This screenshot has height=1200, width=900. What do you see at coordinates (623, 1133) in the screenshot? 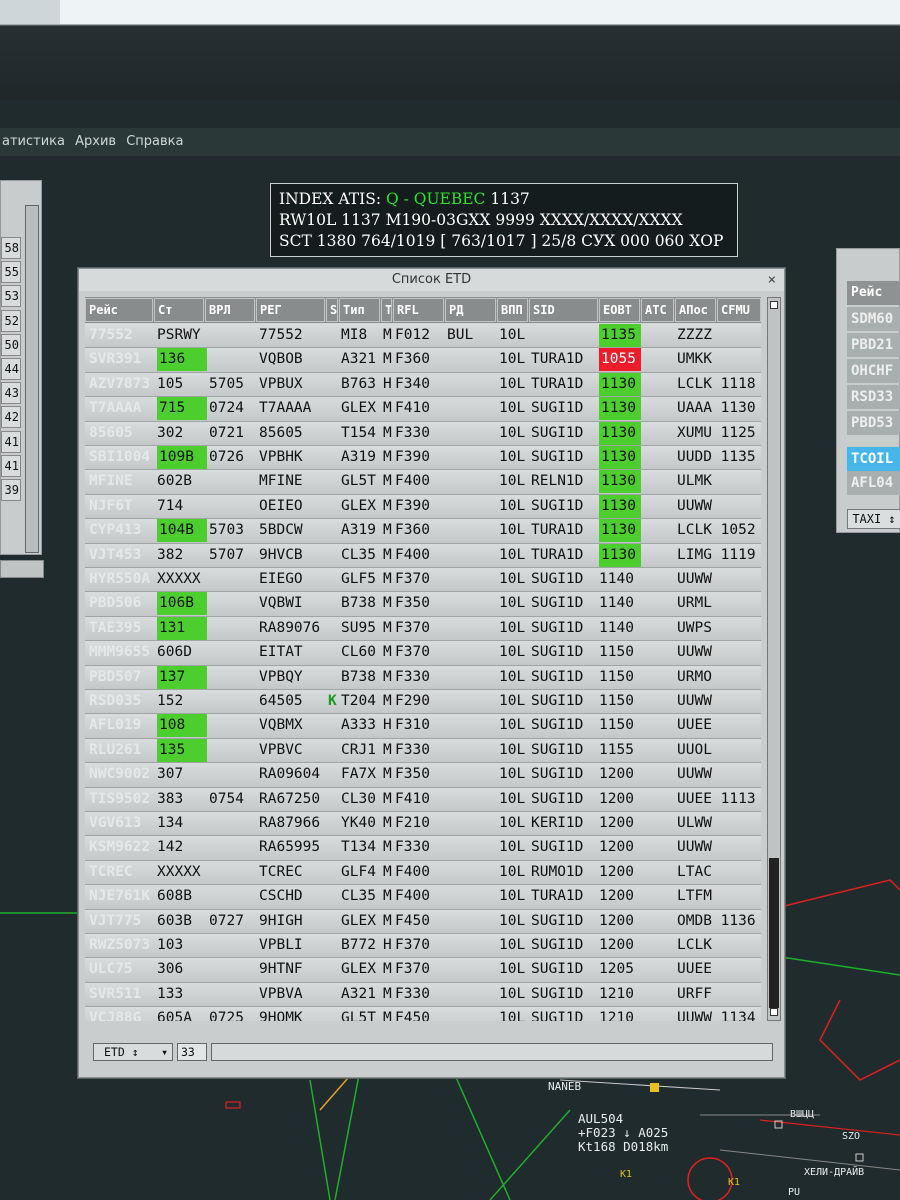
I see `aircraft-track-label: AUL504 +F023 ↓ A025 Kt168 D018km` at bounding box center [623, 1133].